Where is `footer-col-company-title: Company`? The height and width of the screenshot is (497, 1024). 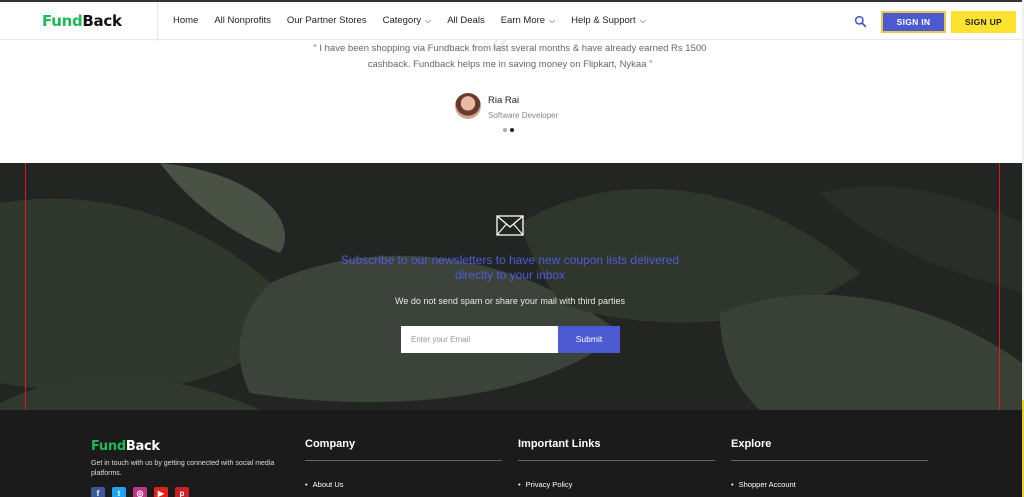
footer-col-company-title: Company is located at coordinates (330, 444).